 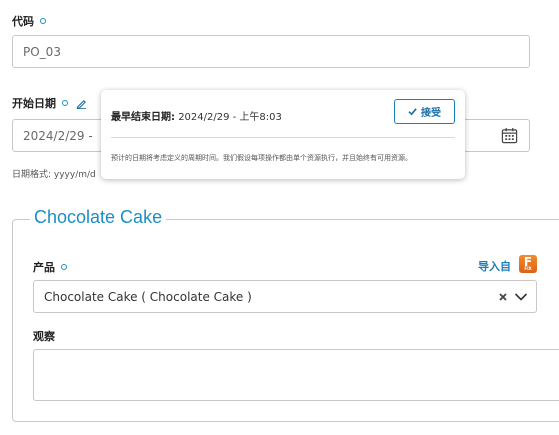 I want to click on import-from-link: 导入自, so click(x=494, y=266).